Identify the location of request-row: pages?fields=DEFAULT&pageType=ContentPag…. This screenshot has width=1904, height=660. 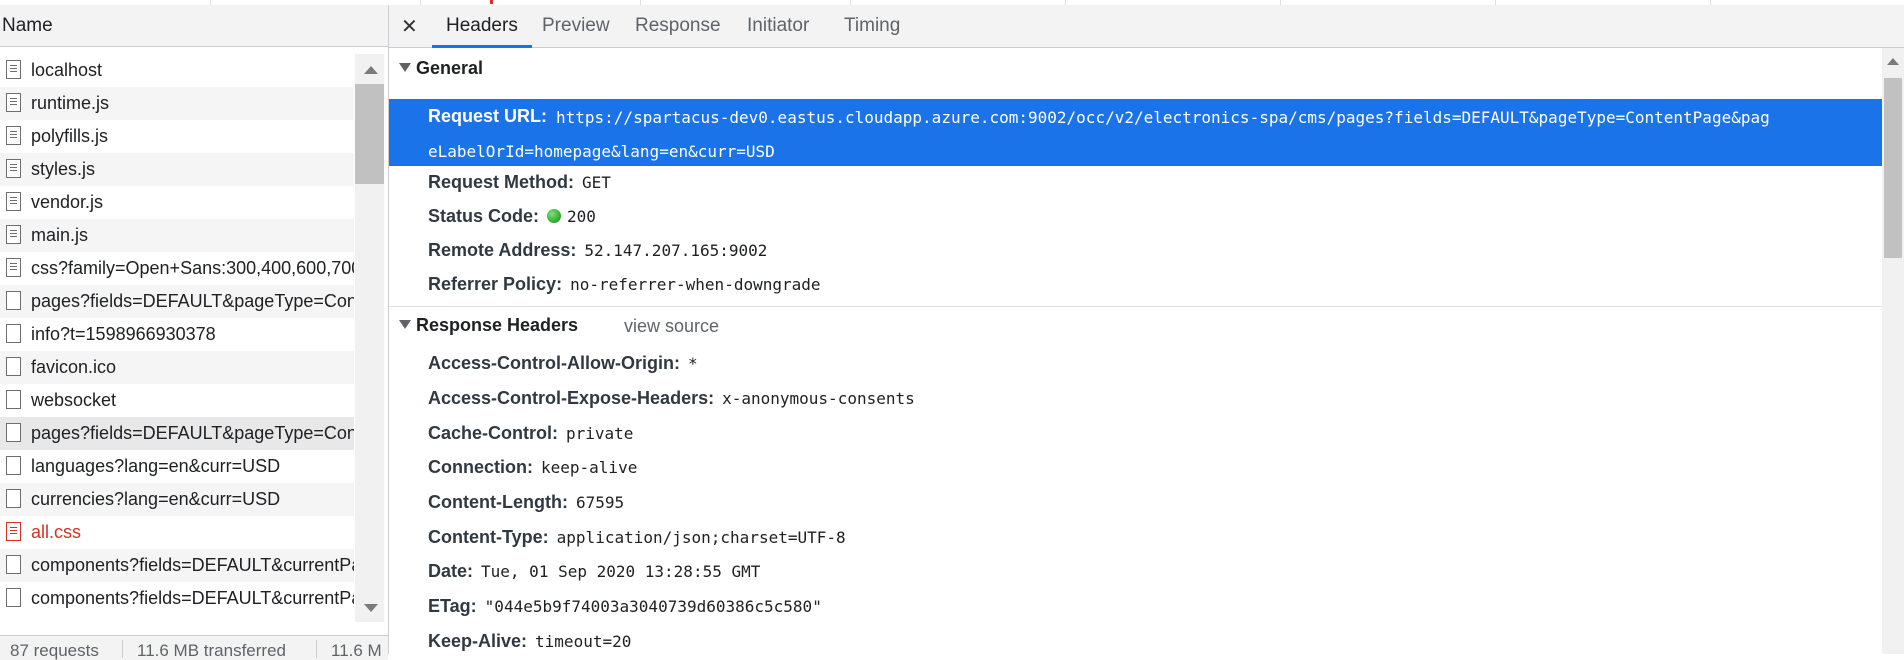
(177, 301).